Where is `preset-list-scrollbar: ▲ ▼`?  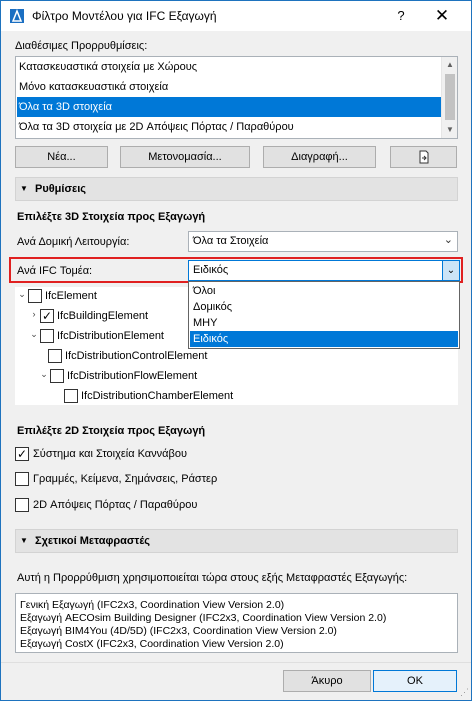 preset-list-scrollbar: ▲ ▼ is located at coordinates (449, 97).